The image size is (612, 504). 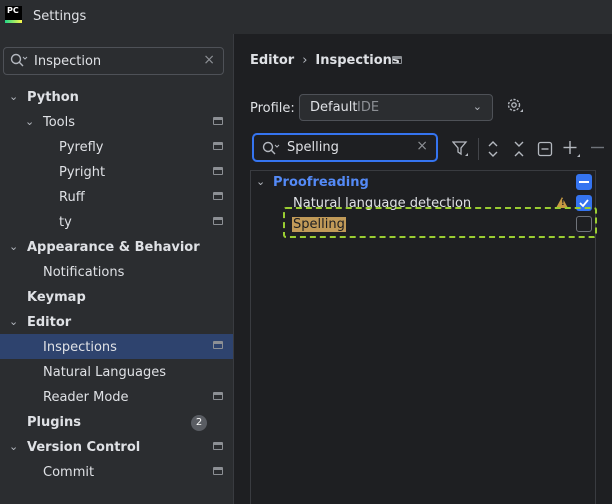 What do you see at coordinates (54, 422) in the screenshot?
I see `sidebar-item-label: Plugins` at bounding box center [54, 422].